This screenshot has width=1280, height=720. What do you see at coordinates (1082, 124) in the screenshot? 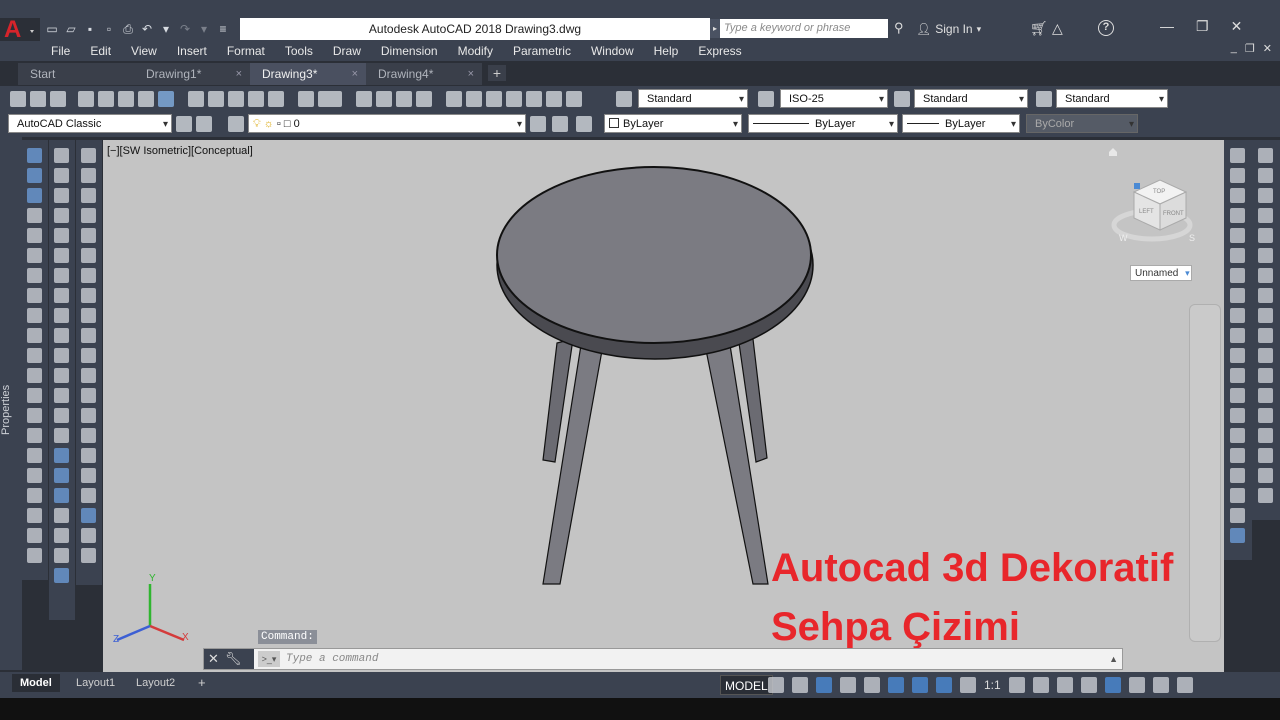
I see `plotstyle-select: ByColor` at bounding box center [1082, 124].